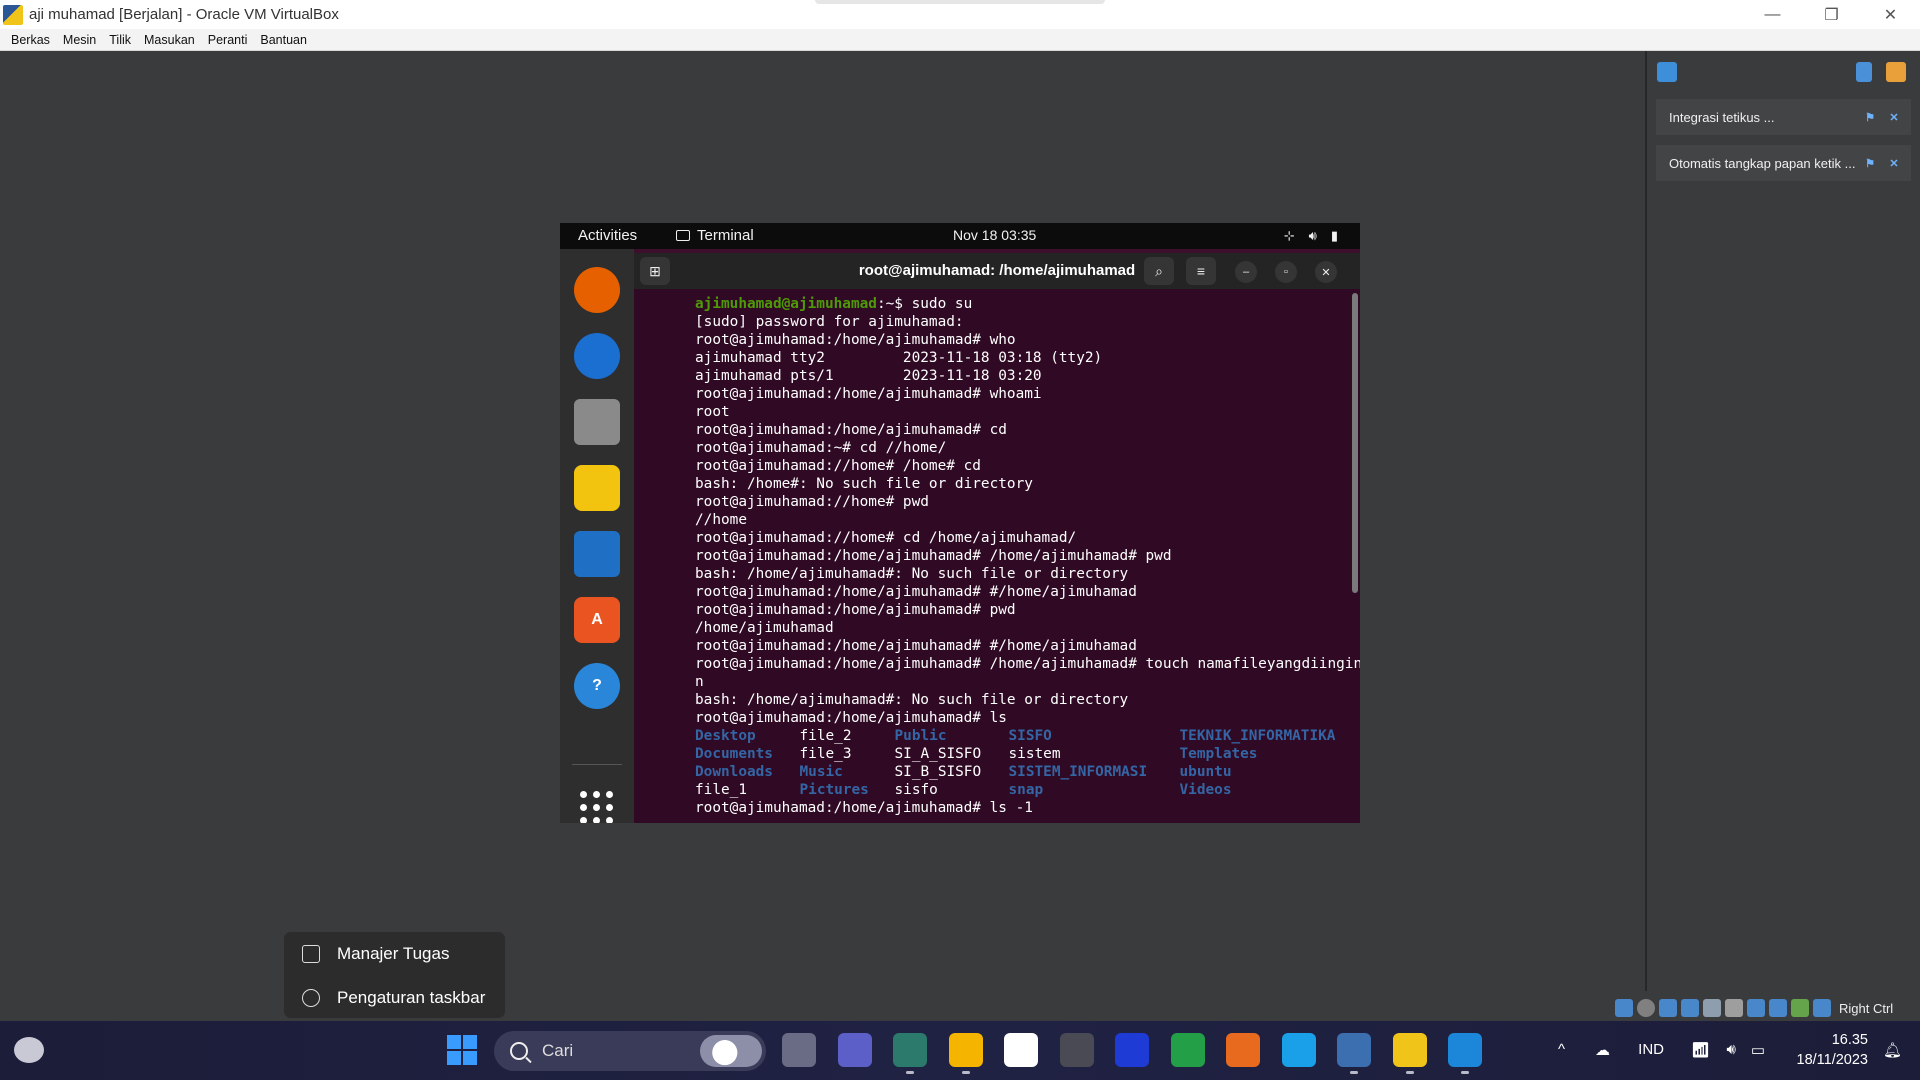 The image size is (1920, 1080). What do you see at coordinates (597, 686) in the screenshot?
I see `help-icon: ?` at bounding box center [597, 686].